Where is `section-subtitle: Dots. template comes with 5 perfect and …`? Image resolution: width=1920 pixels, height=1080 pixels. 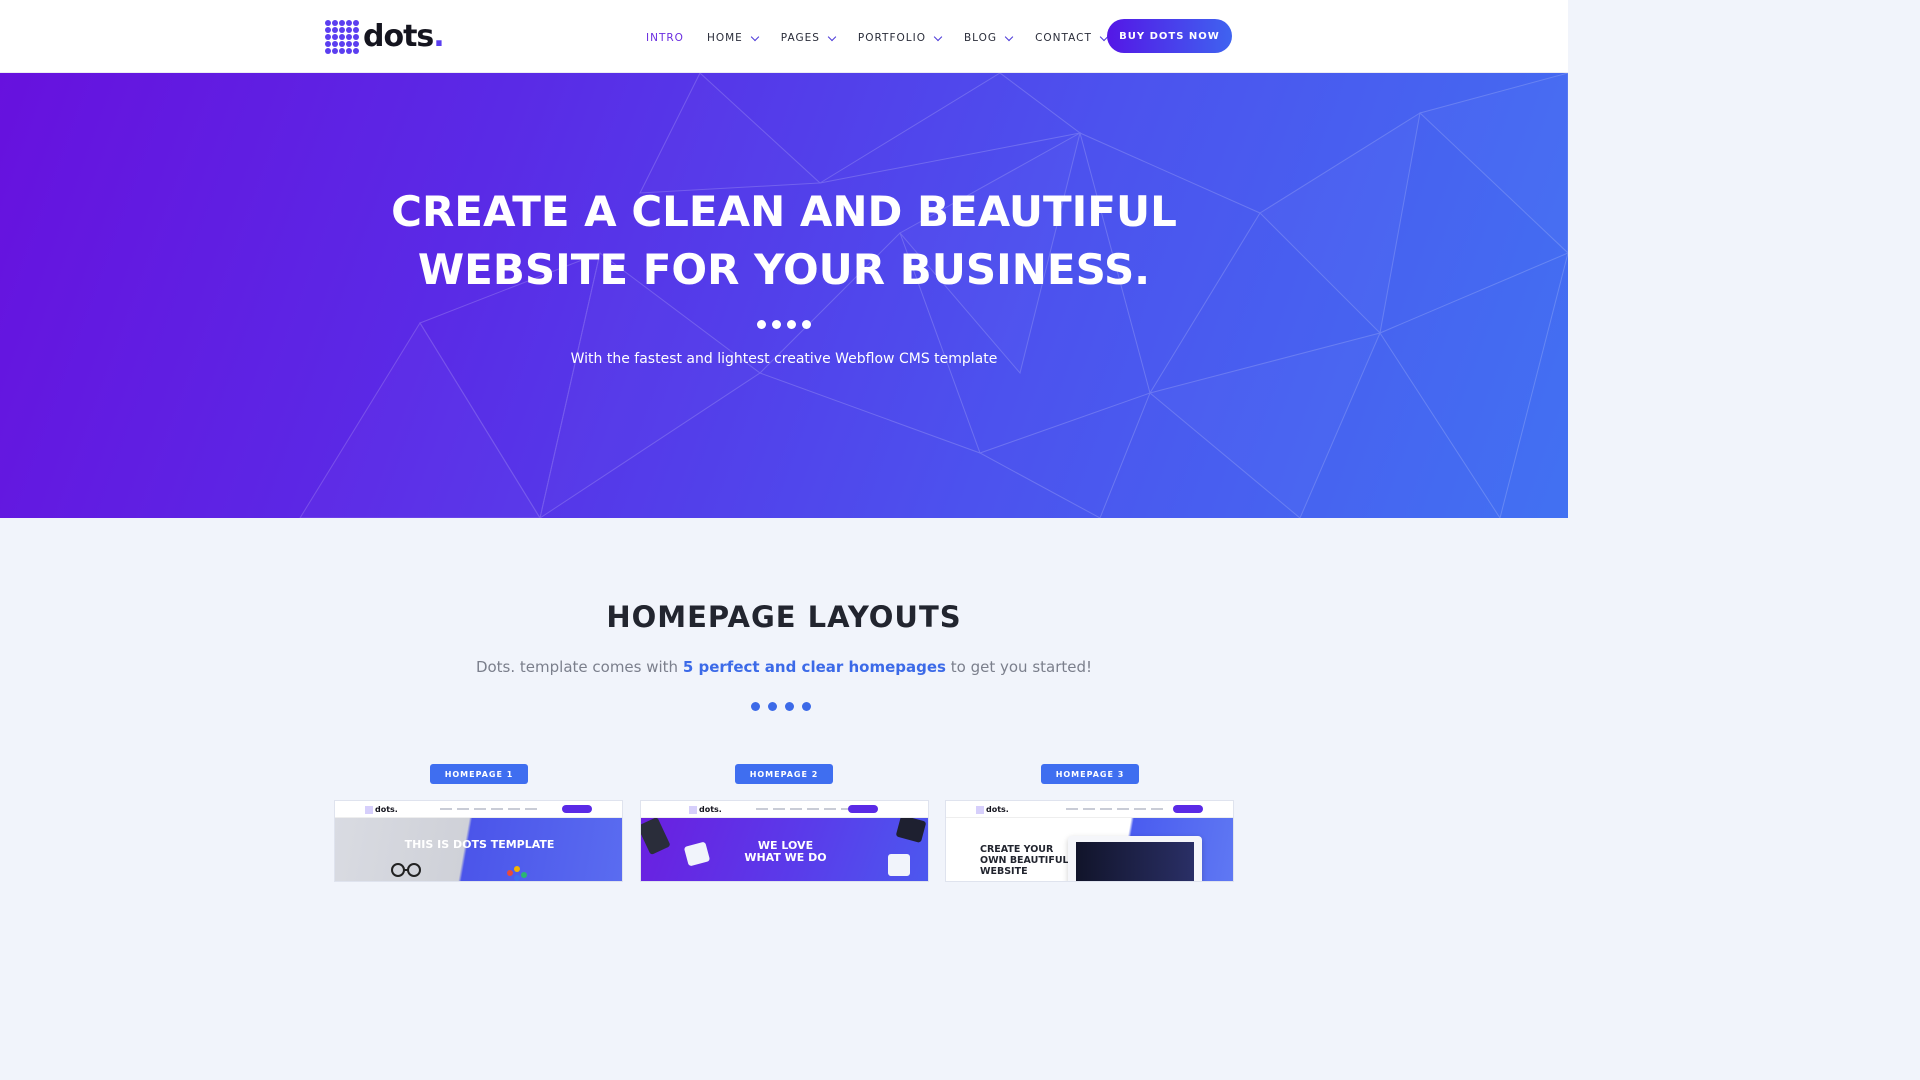
section-subtitle: Dots. template comes with 5 perfect and … is located at coordinates (784, 667).